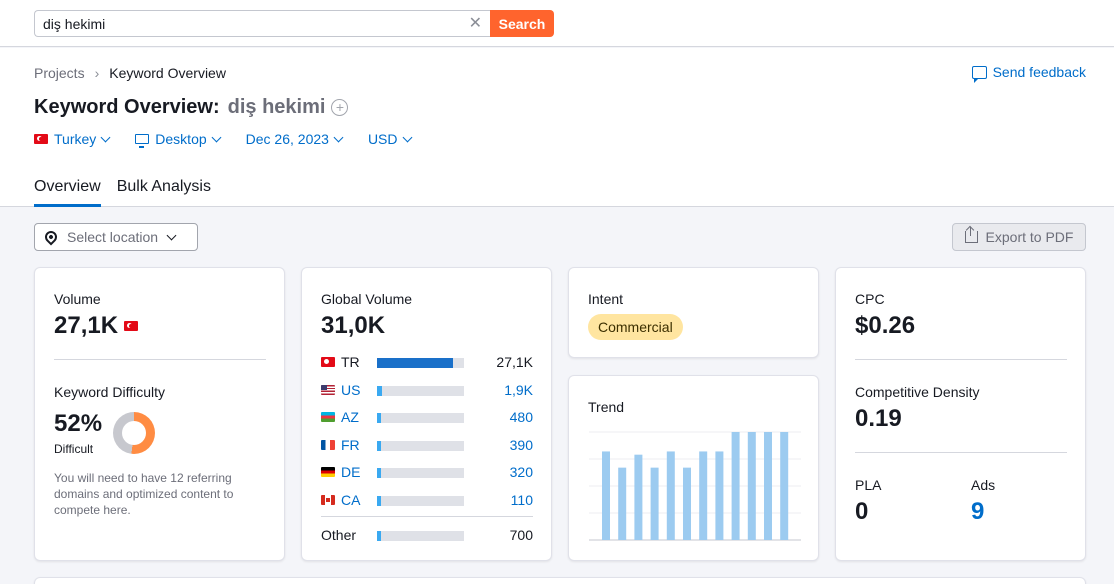  I want to click on cpc-value: $0.26, so click(885, 325).